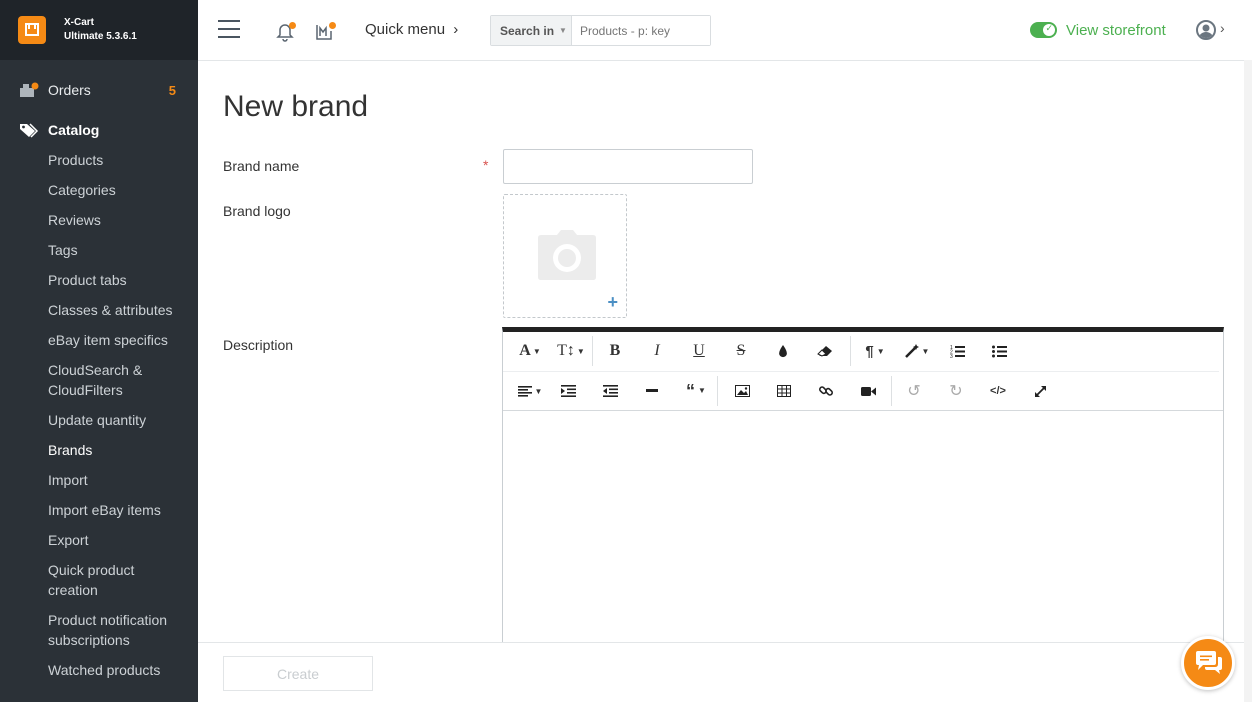 Image resolution: width=1252 pixels, height=702 pixels. Describe the element at coordinates (118, 420) in the screenshot. I see `sidebar-item-update-quantity: Update quantity` at that location.